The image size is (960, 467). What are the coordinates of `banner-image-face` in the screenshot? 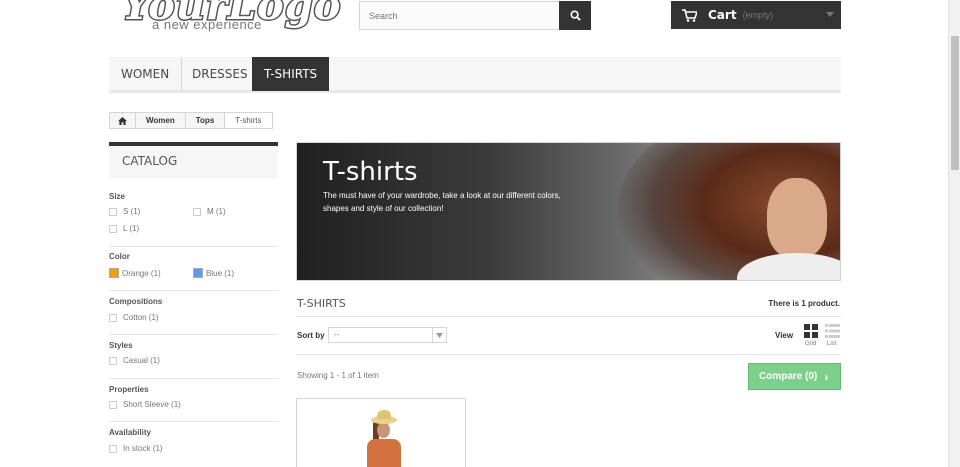 It's located at (797, 218).